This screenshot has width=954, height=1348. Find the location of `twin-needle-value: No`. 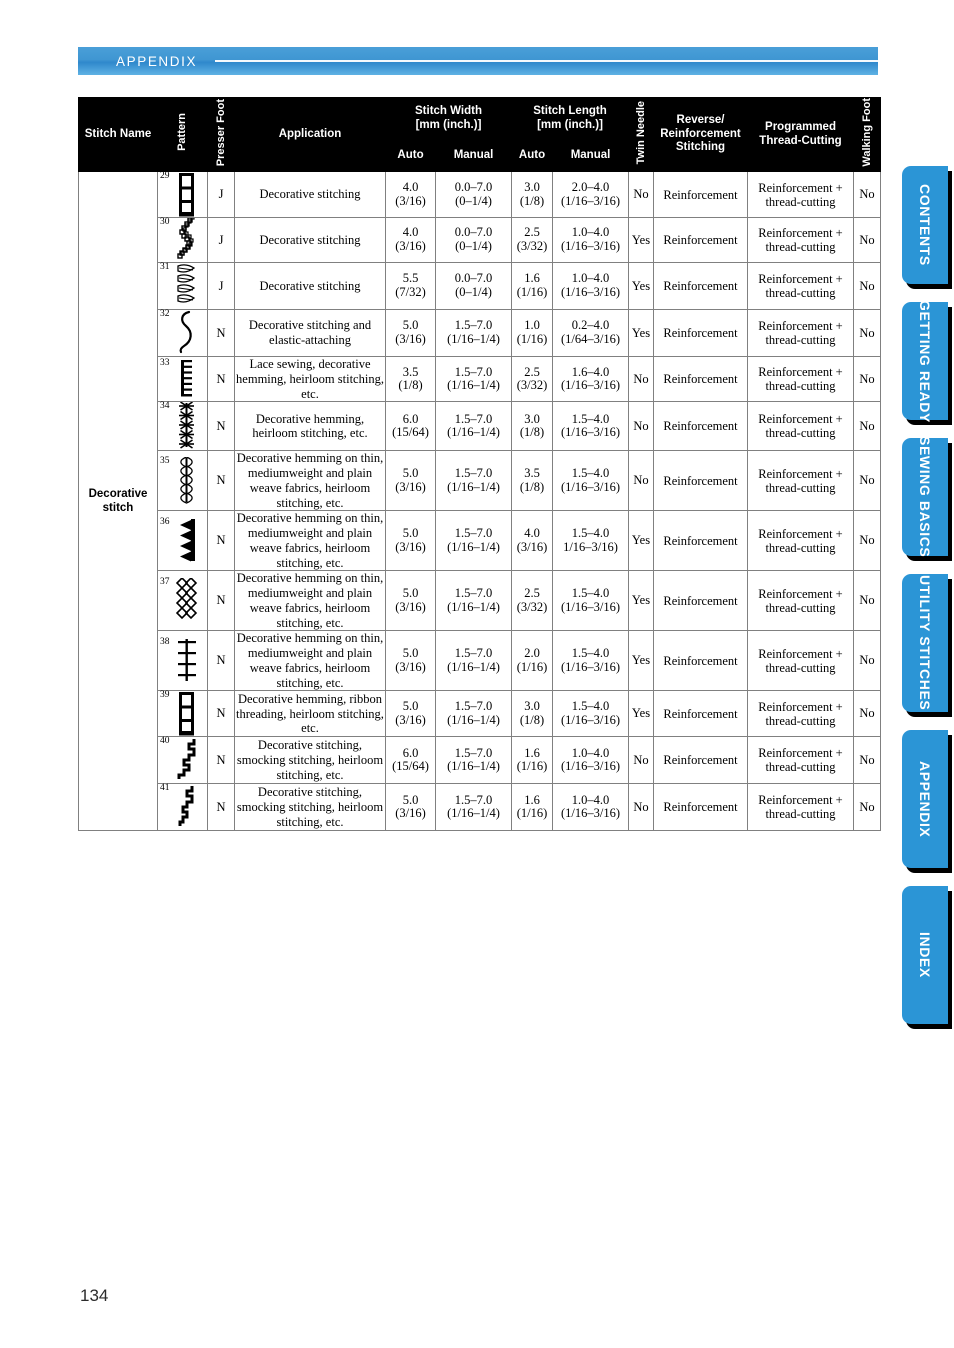

twin-needle-value: No is located at coordinates (641, 481).